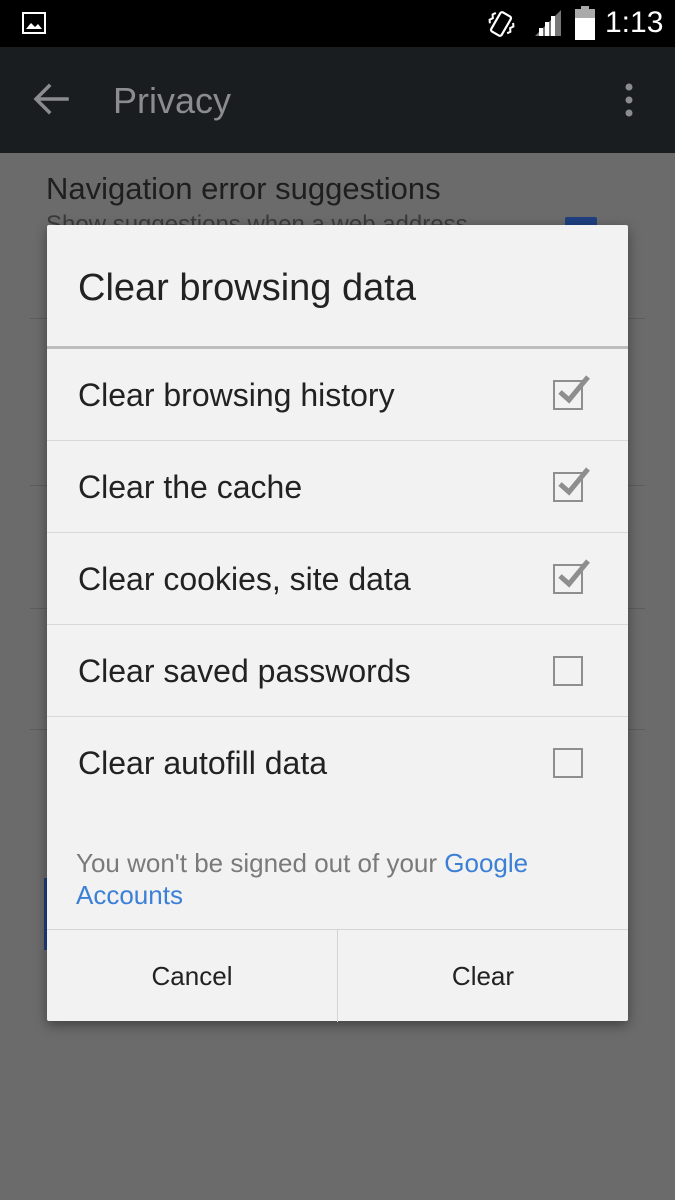  I want to click on note-text: You won't be signed out of your, so click(260, 863).